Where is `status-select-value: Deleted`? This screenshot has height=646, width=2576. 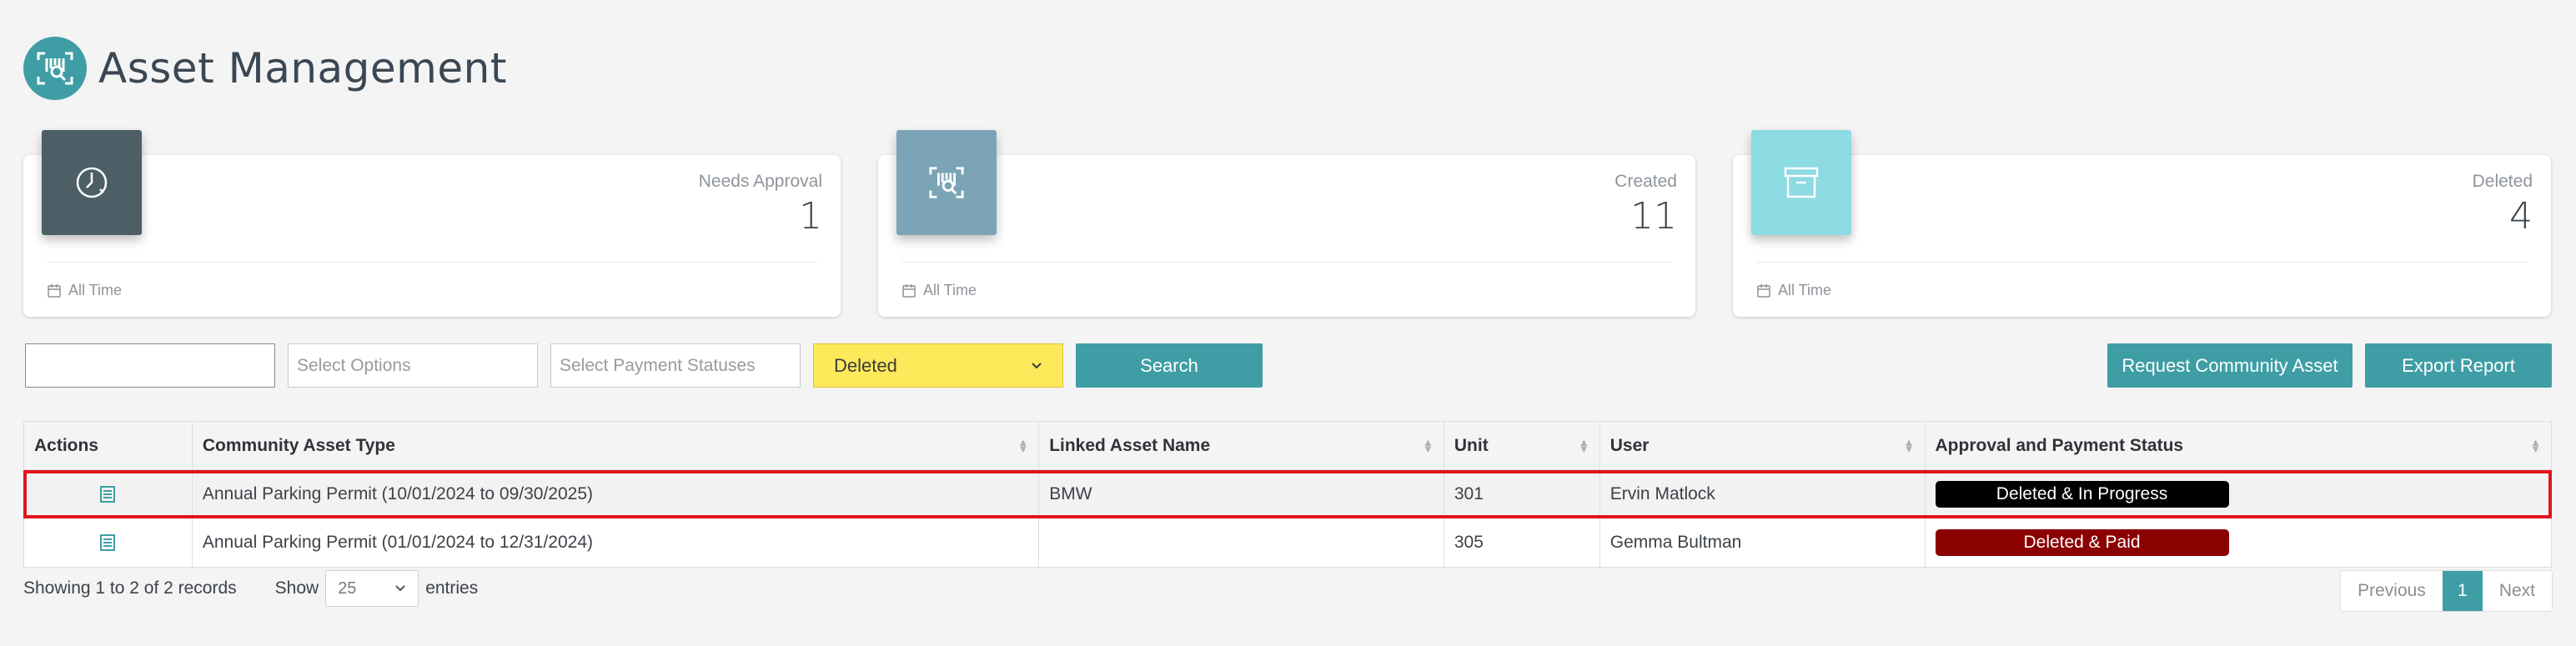 status-select-value: Deleted is located at coordinates (865, 365).